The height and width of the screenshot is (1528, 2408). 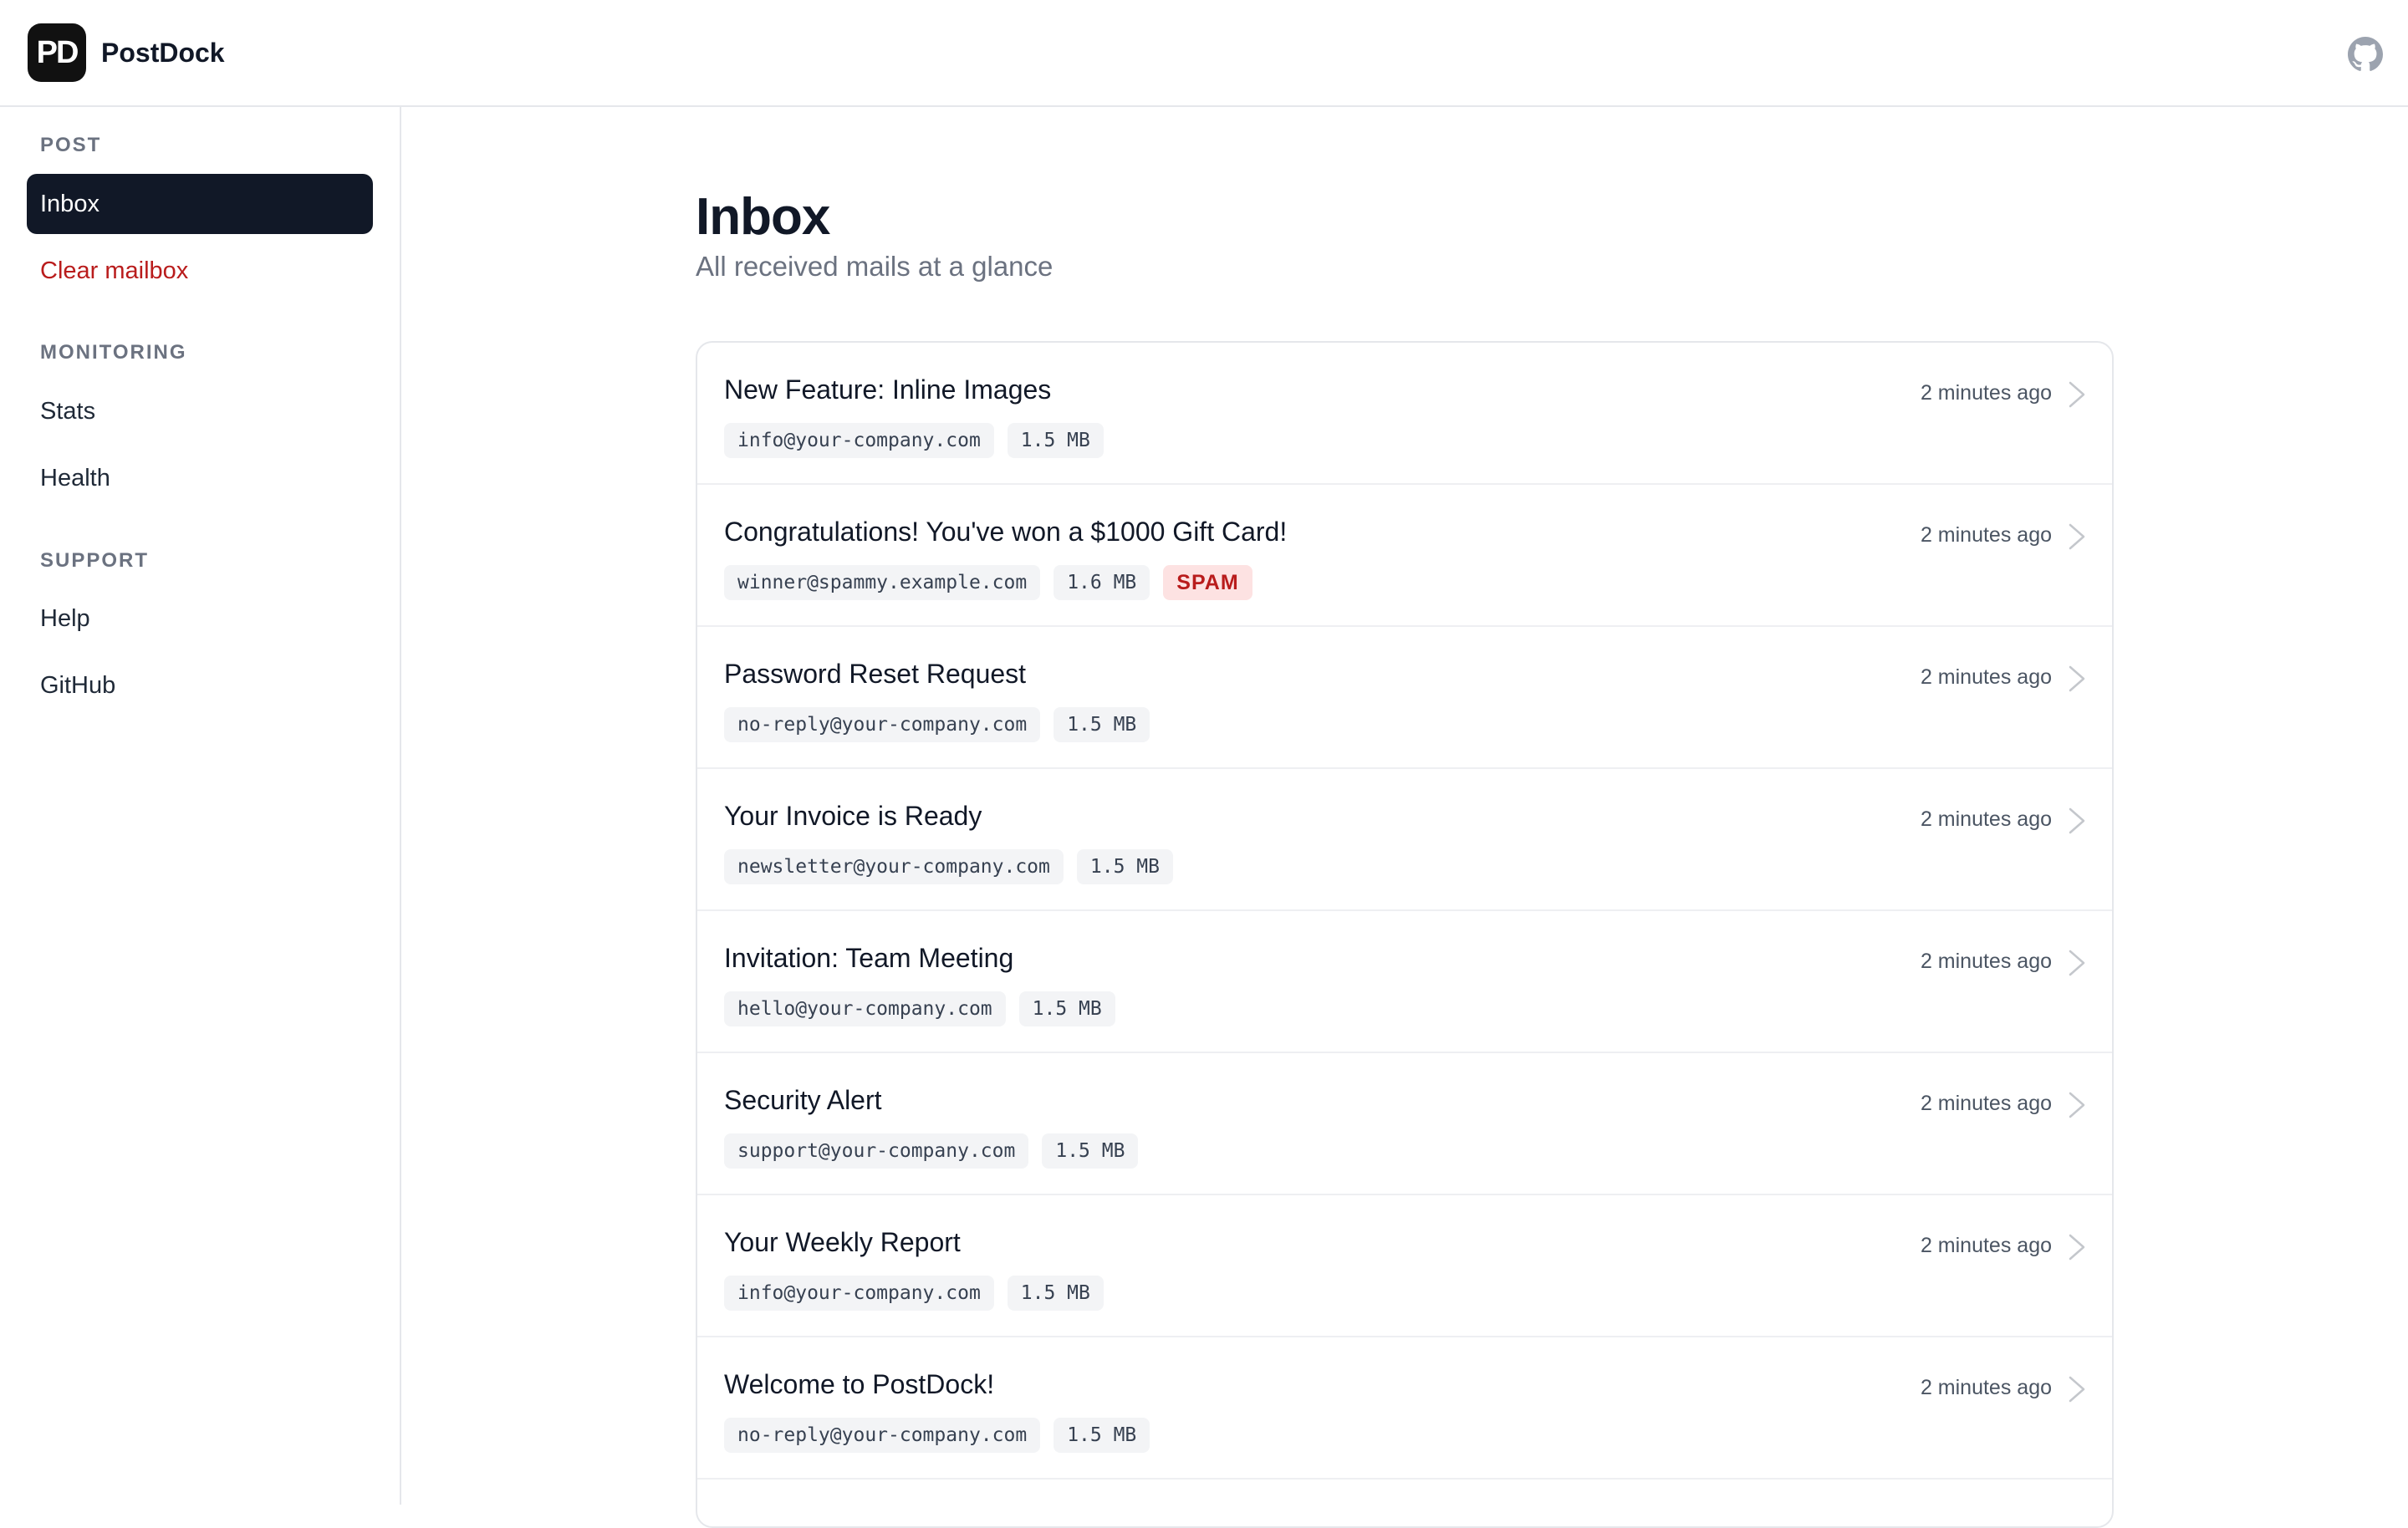 I want to click on page-subtitle: All received mails at a glance, so click(x=875, y=266).